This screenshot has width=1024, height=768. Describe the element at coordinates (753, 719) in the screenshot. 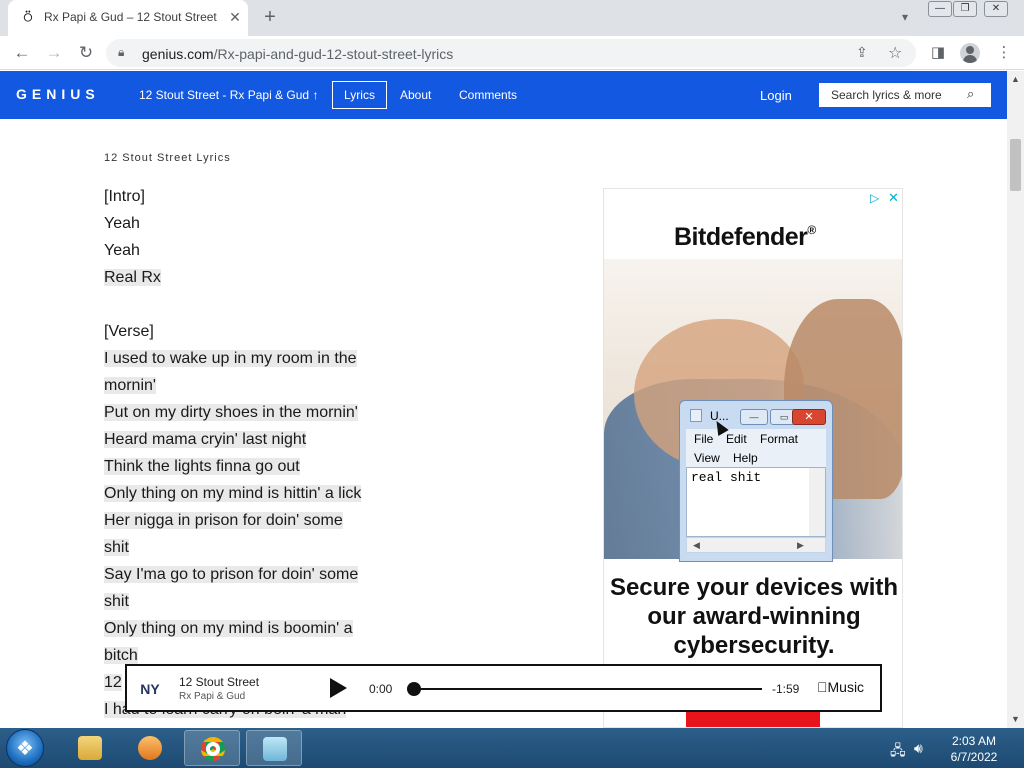

I see `ad-cta-button` at that location.